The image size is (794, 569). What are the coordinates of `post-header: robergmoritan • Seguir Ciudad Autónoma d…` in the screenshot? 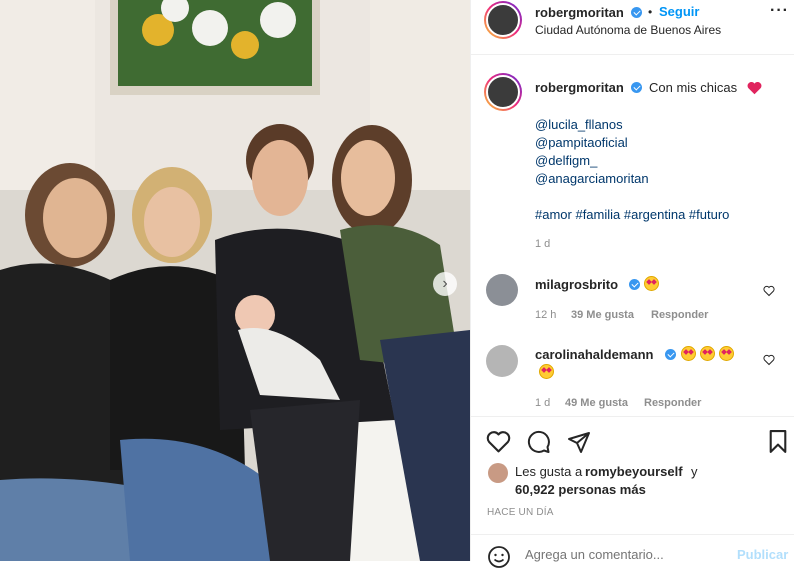 It's located at (632, 27).